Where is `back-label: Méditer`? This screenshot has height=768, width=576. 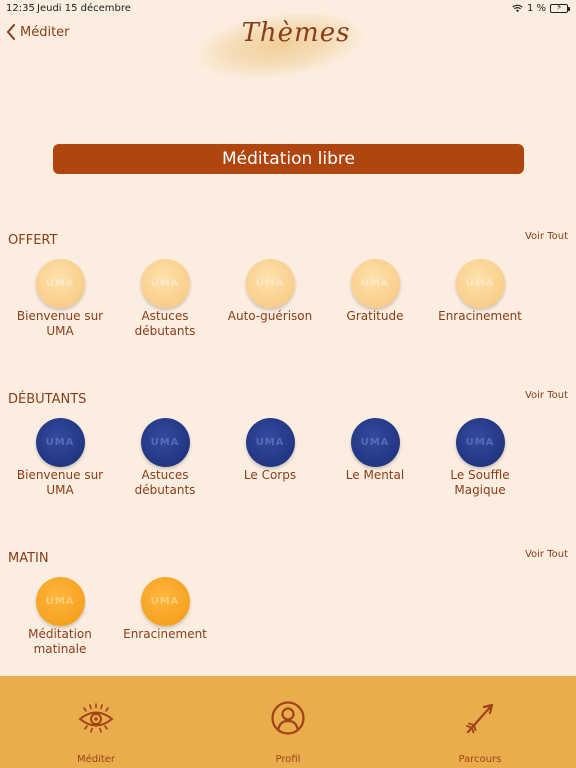
back-label: Méditer is located at coordinates (45, 32).